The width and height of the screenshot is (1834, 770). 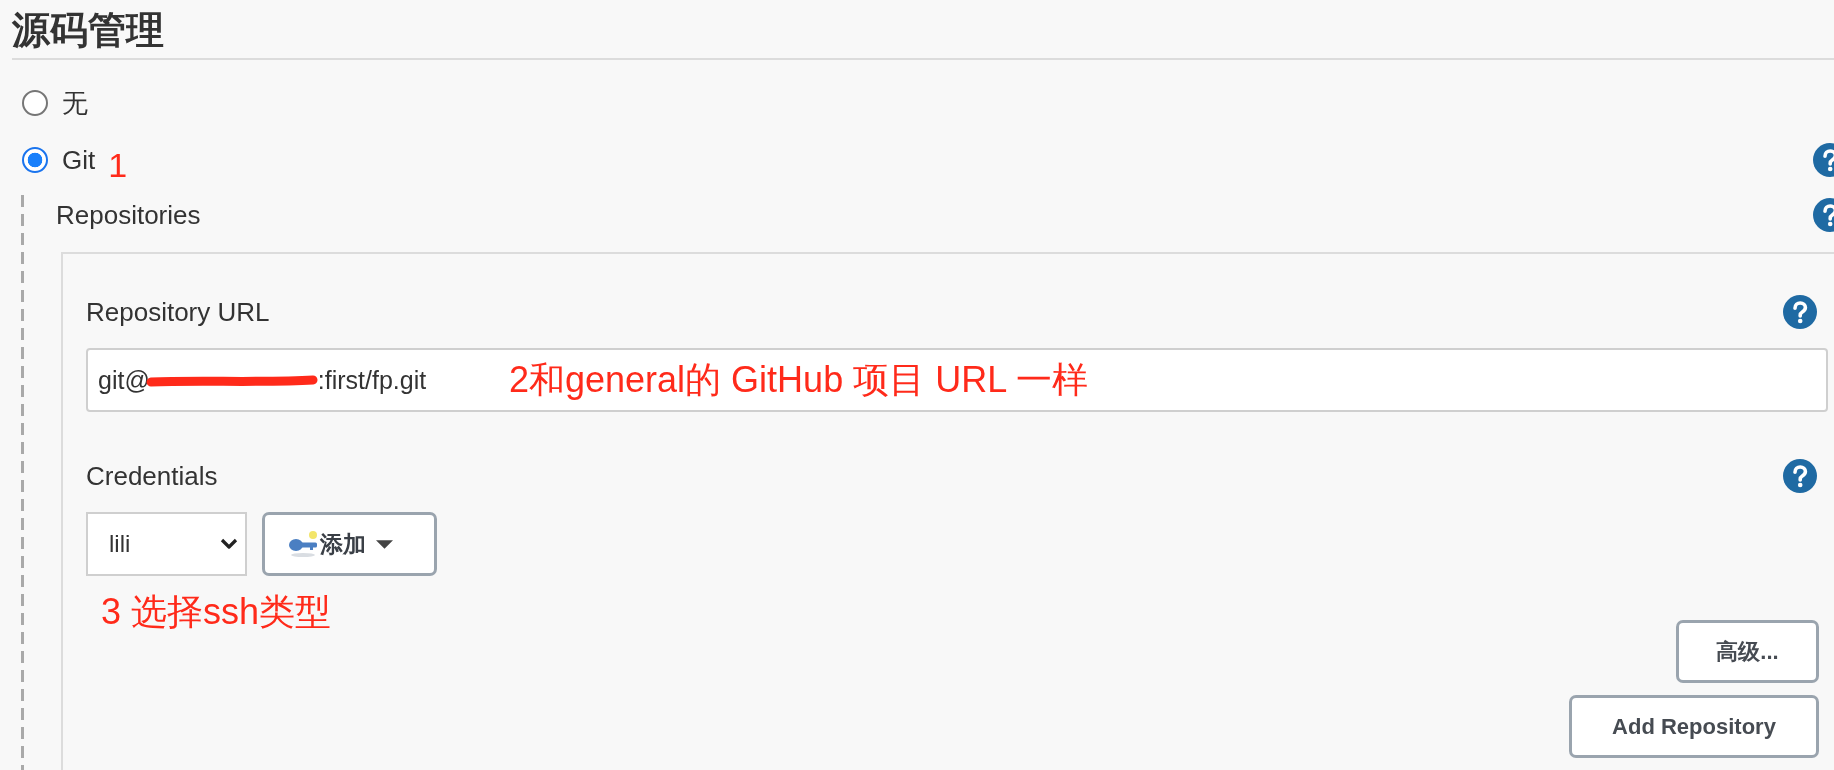 I want to click on add-repository-button: Add Repository, so click(x=1694, y=726).